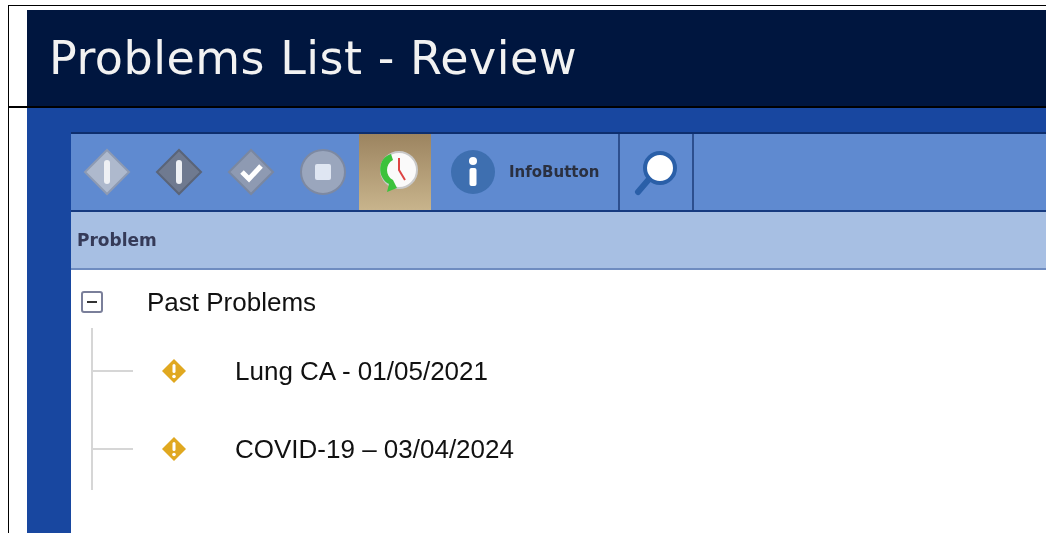 The height and width of the screenshot is (533, 1046). Describe the element at coordinates (395, 172) in the screenshot. I see `toolbar-button` at that location.